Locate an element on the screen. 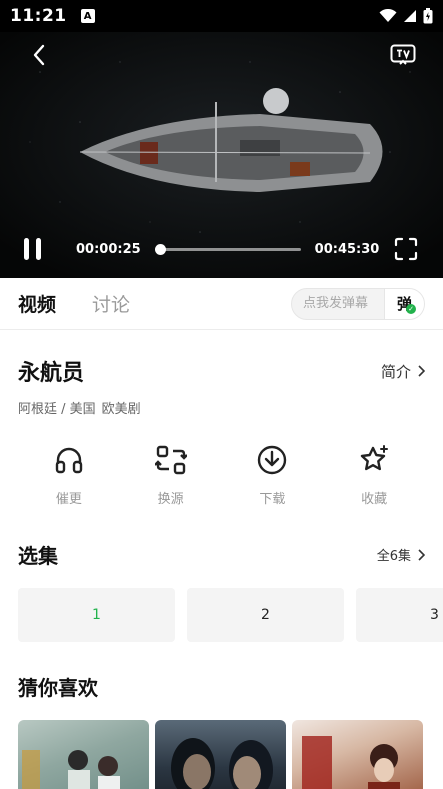  action-label: 收藏 is located at coordinates (374, 499).